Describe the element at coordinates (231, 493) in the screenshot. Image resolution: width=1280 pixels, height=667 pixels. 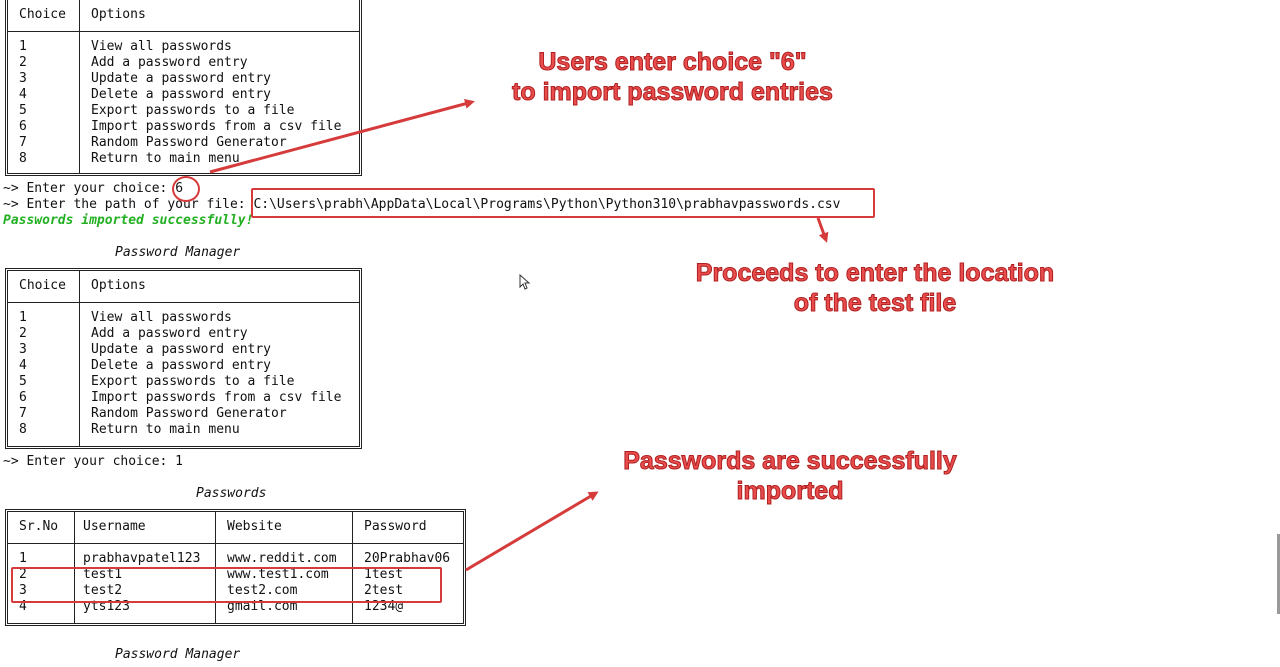
I see `section-title-passwords: Passwords` at that location.